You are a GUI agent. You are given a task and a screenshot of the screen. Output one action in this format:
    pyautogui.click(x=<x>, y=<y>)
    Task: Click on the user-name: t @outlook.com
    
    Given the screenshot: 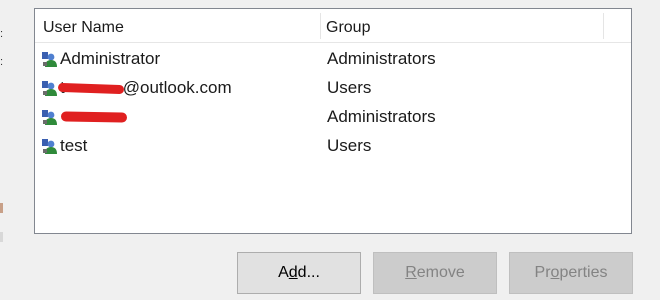 What is the action you would take?
    pyautogui.click(x=144, y=87)
    